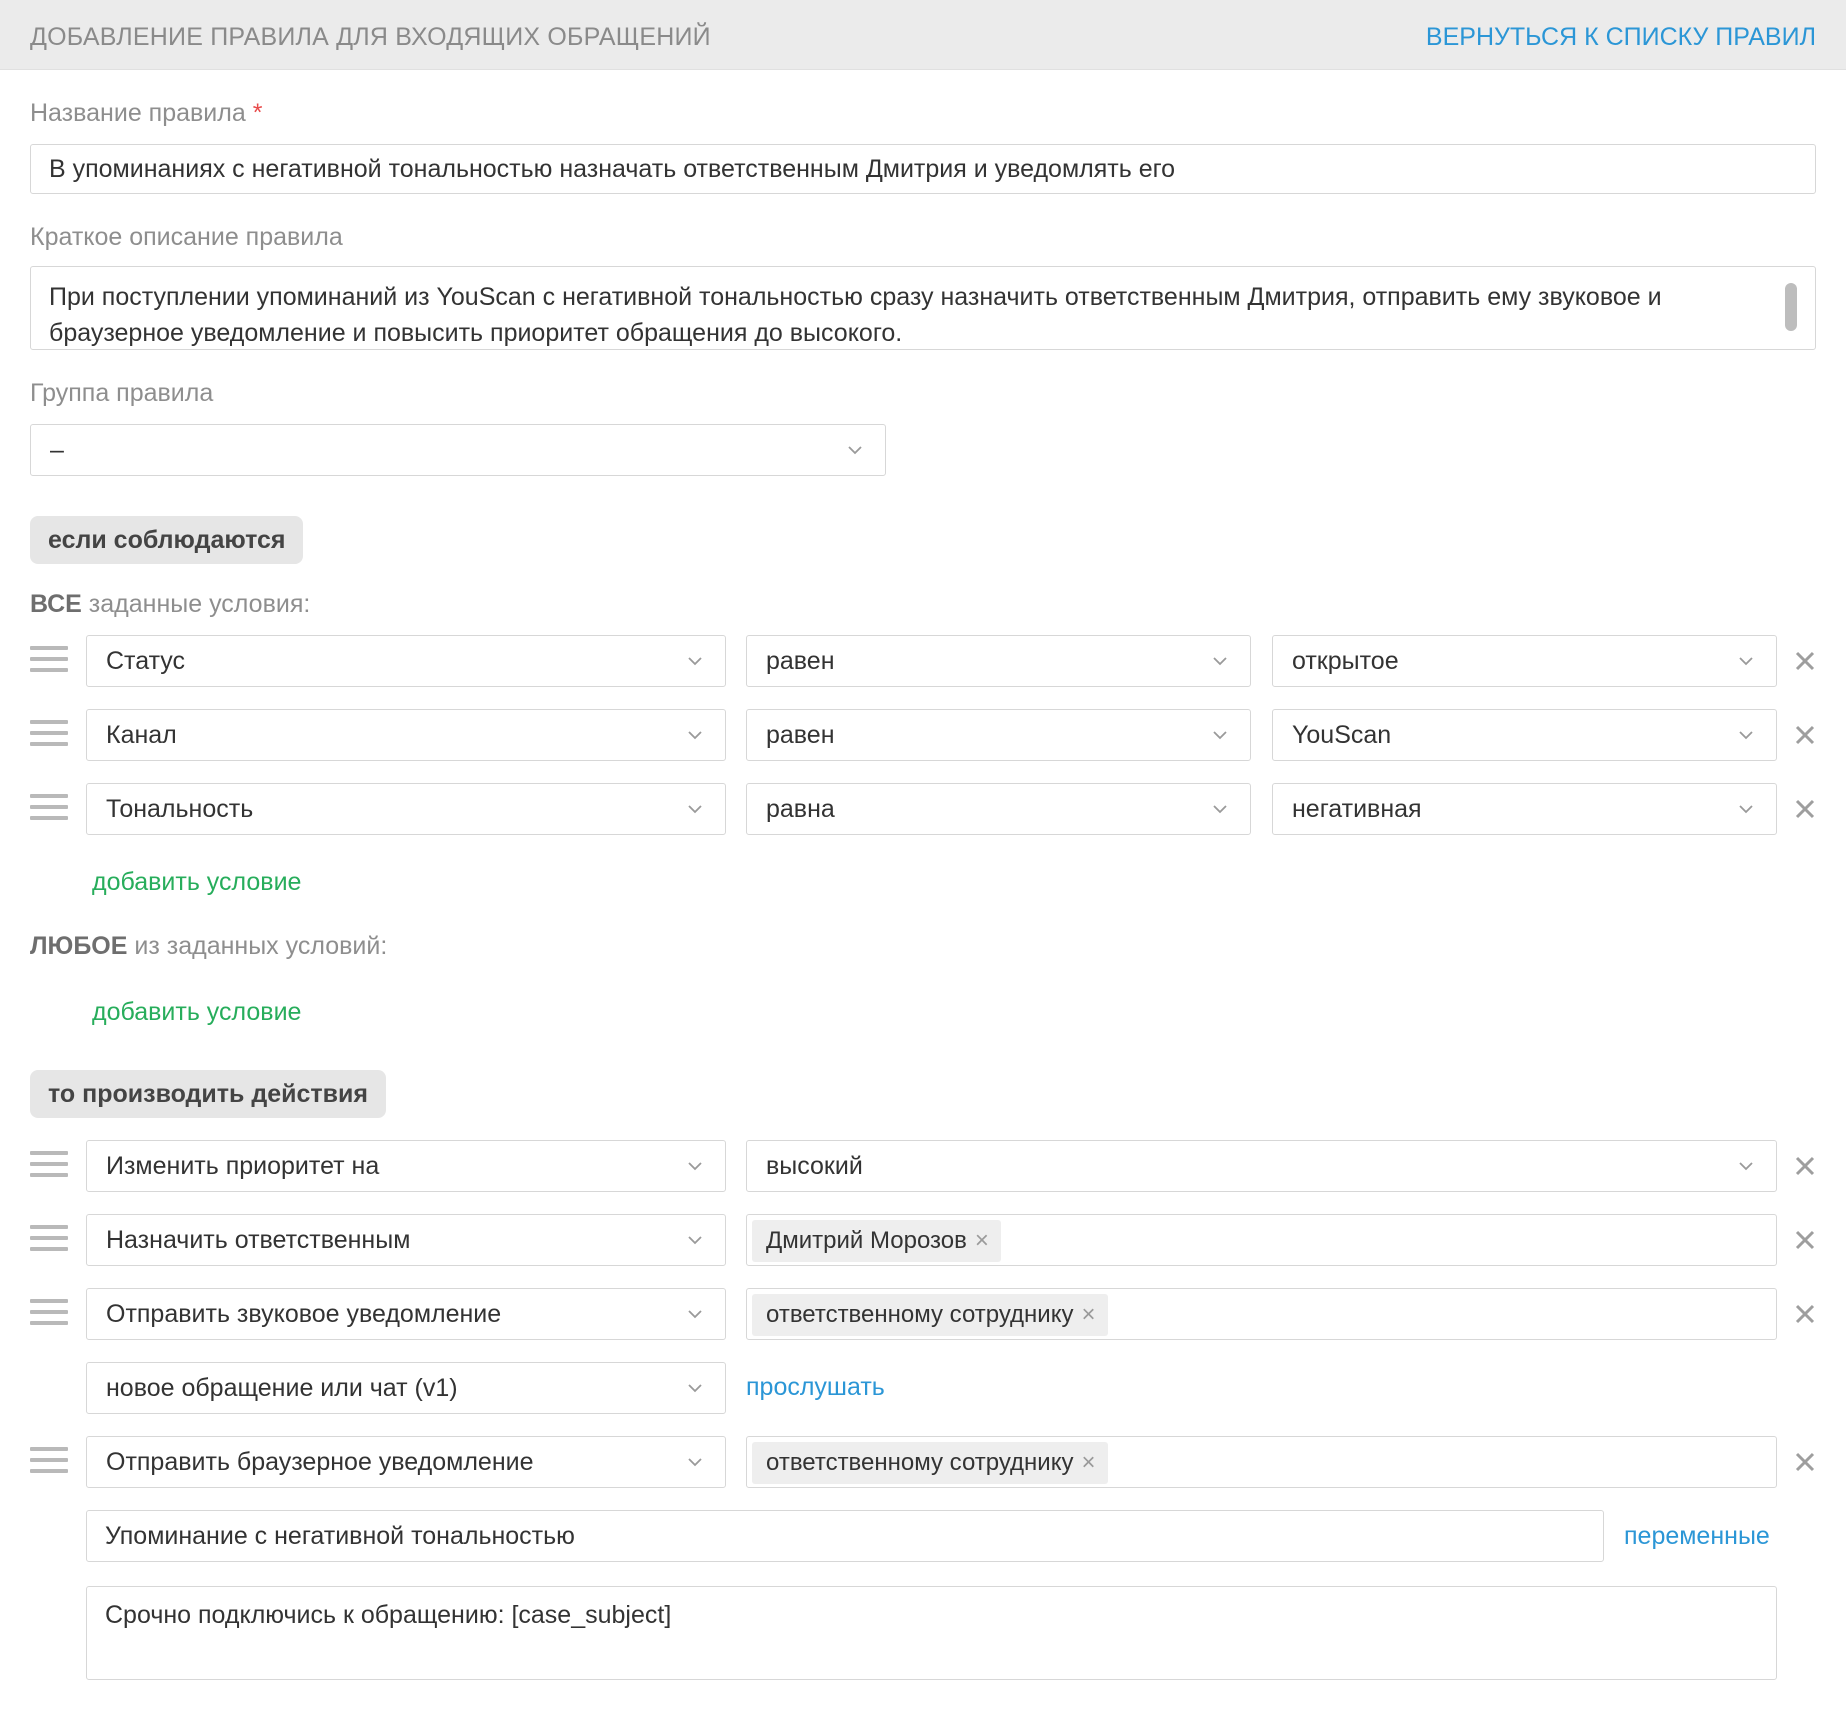  I want to click on assignee-tag: Дмитрий Морозов ×, so click(876, 1241).